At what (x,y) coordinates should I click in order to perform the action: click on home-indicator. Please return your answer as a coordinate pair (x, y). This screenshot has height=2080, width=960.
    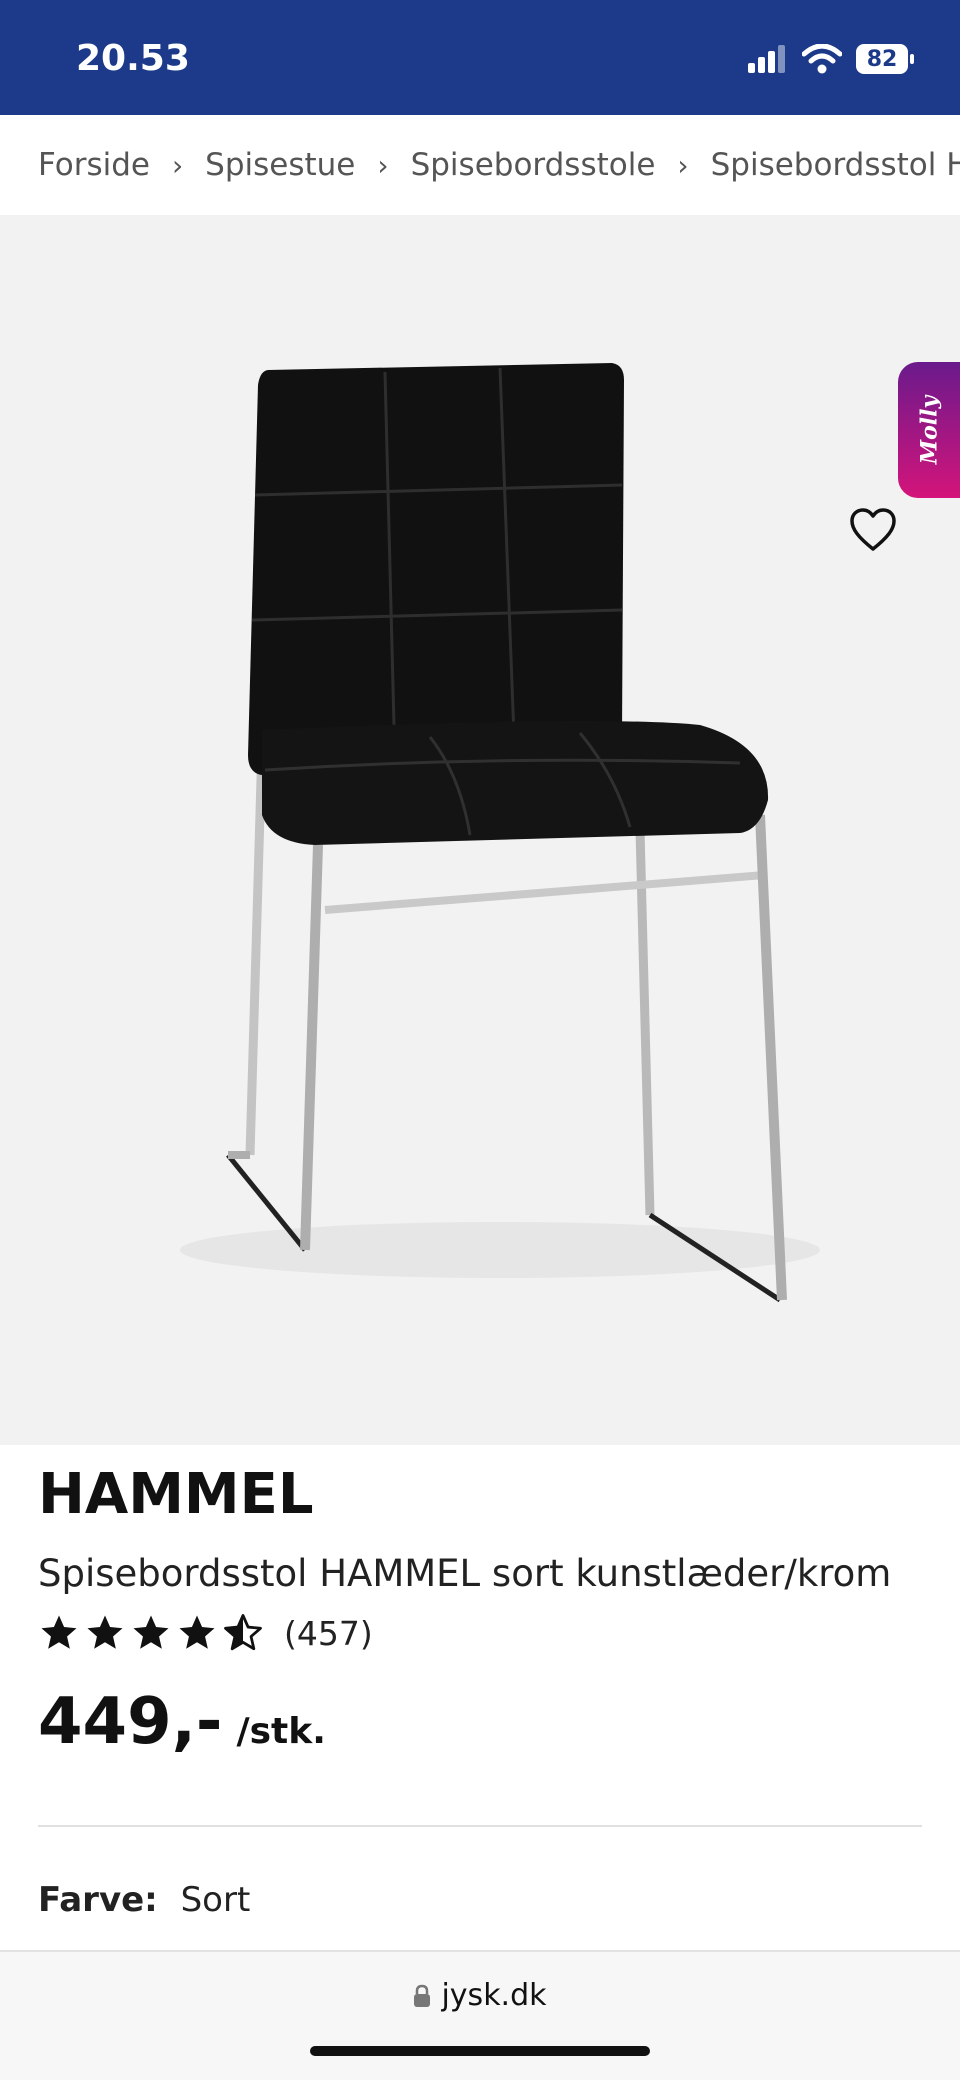
    Looking at the image, I should click on (480, 2051).